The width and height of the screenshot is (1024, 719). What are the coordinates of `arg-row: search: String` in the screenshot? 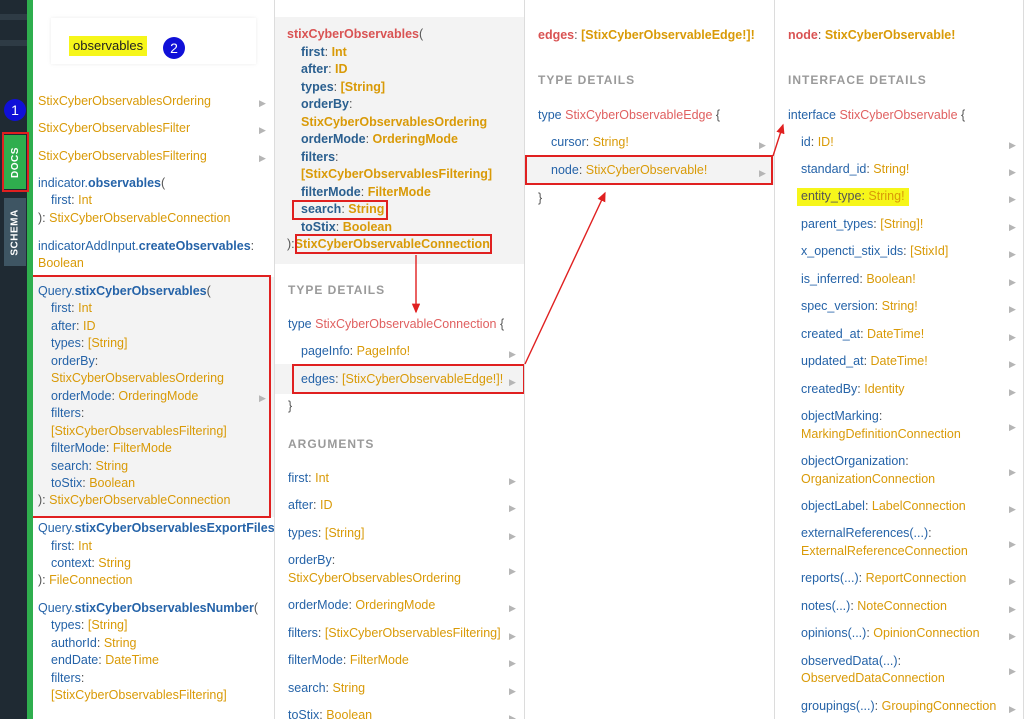 It's located at (343, 209).